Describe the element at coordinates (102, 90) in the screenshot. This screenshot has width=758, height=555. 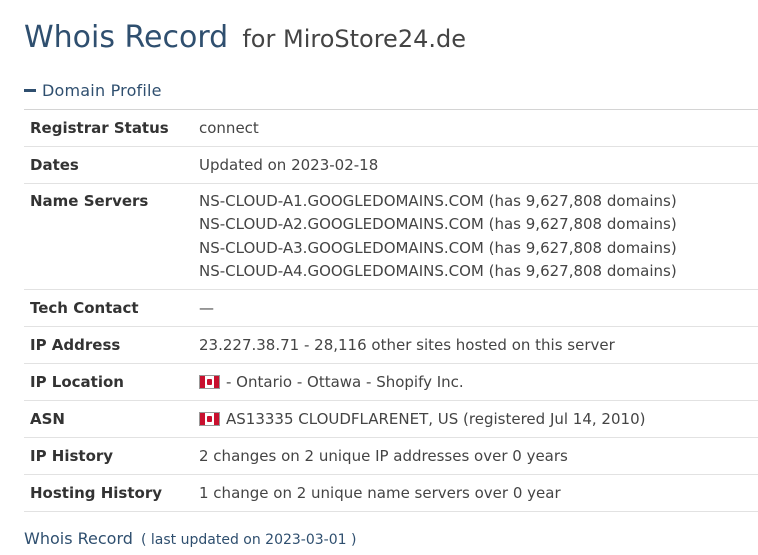
I see `domain-profile-label: Domain Profile` at that location.